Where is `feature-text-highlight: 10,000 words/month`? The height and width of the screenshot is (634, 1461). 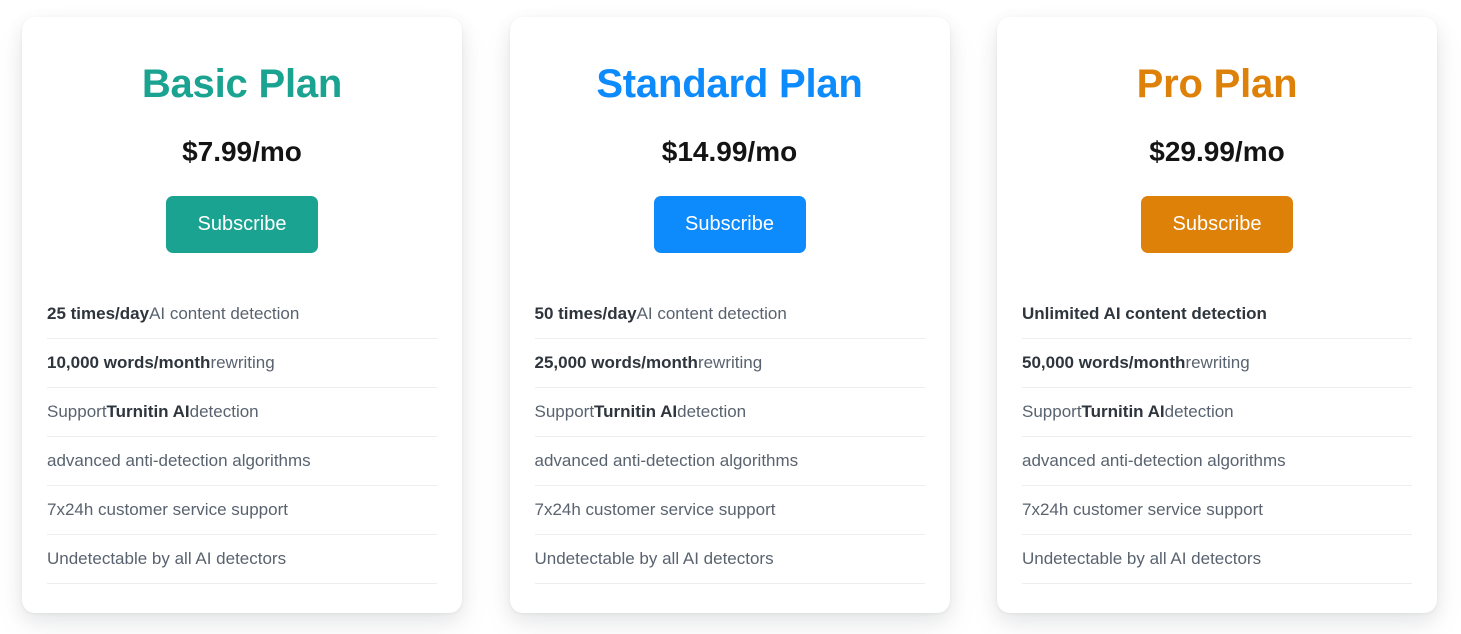
feature-text-highlight: 10,000 words/month is located at coordinates (129, 362).